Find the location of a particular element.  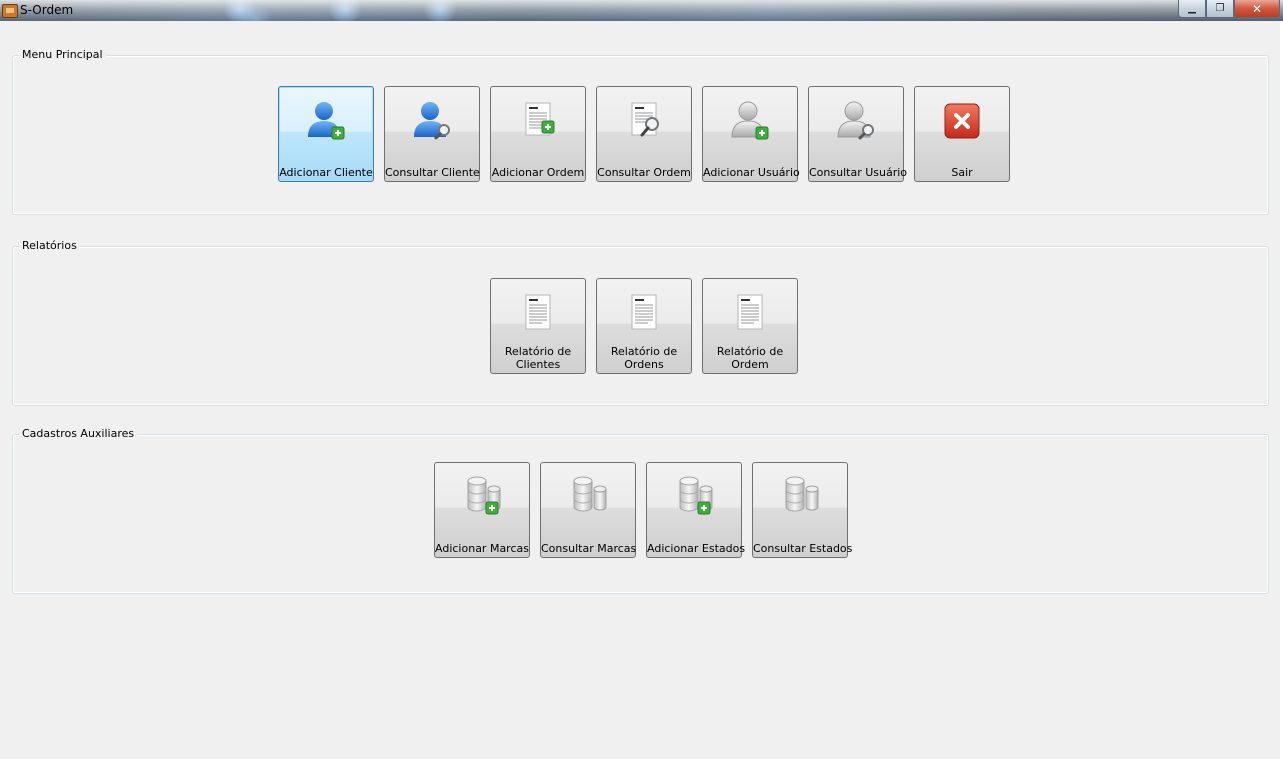

minimize-button: ▁ is located at coordinates (1192, 9).